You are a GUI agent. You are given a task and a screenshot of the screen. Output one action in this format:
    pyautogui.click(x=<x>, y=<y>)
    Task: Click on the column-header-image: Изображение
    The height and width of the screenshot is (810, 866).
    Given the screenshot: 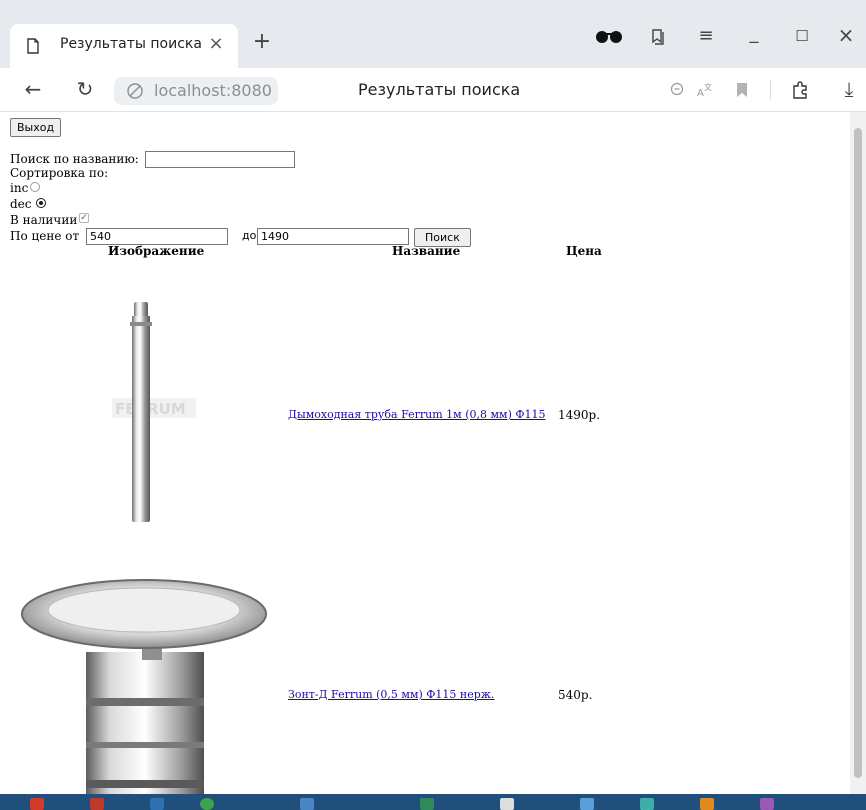 What is the action you would take?
    pyautogui.click(x=156, y=251)
    